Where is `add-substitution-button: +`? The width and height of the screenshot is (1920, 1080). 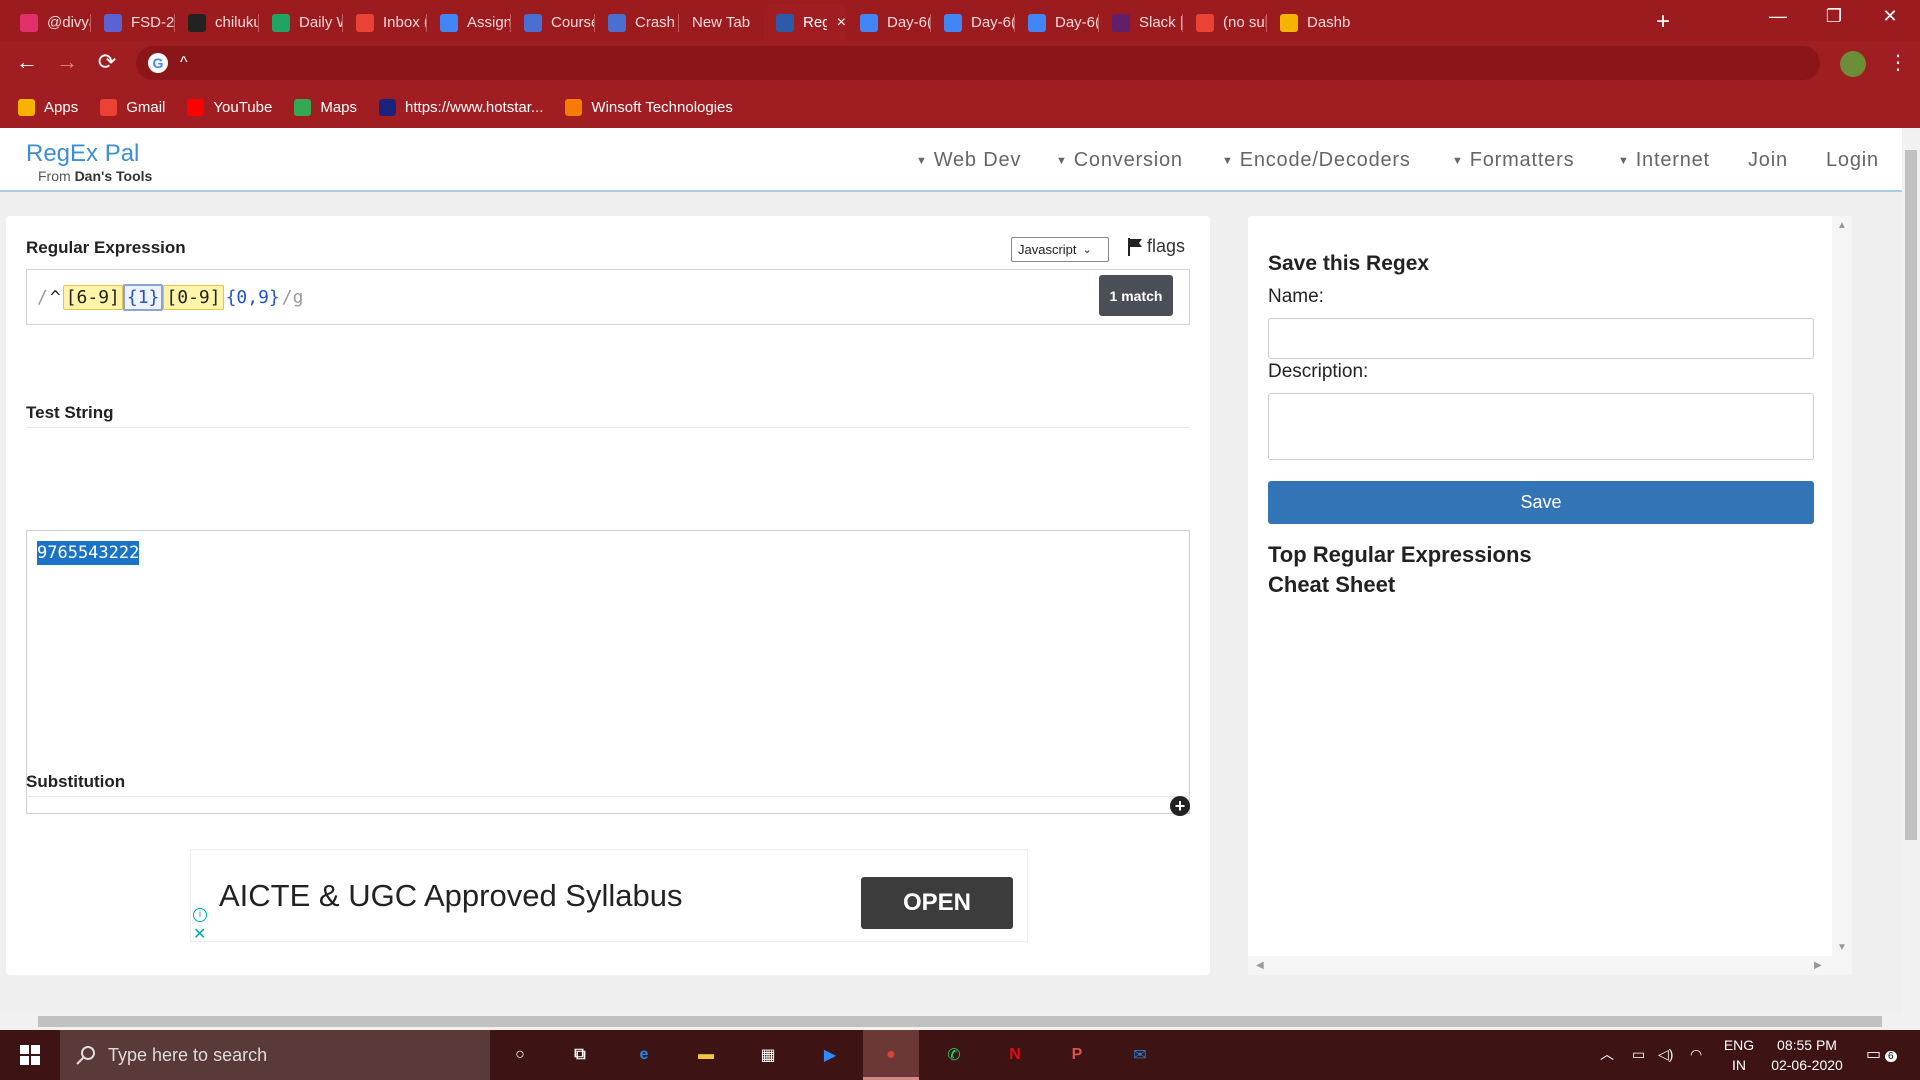 add-substitution-button: + is located at coordinates (1180, 806).